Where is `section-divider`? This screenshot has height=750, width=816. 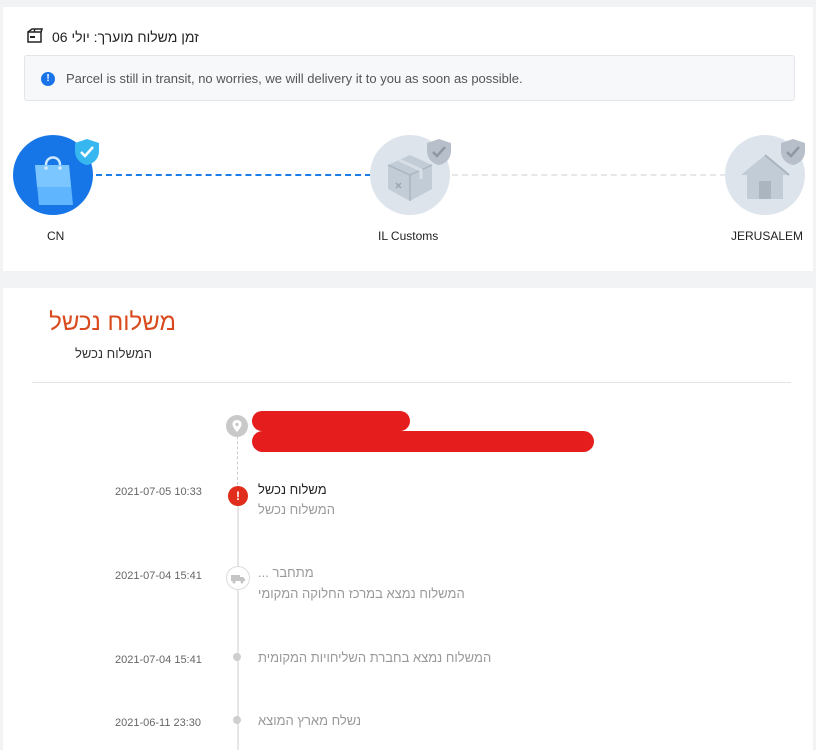 section-divider is located at coordinates (411, 382).